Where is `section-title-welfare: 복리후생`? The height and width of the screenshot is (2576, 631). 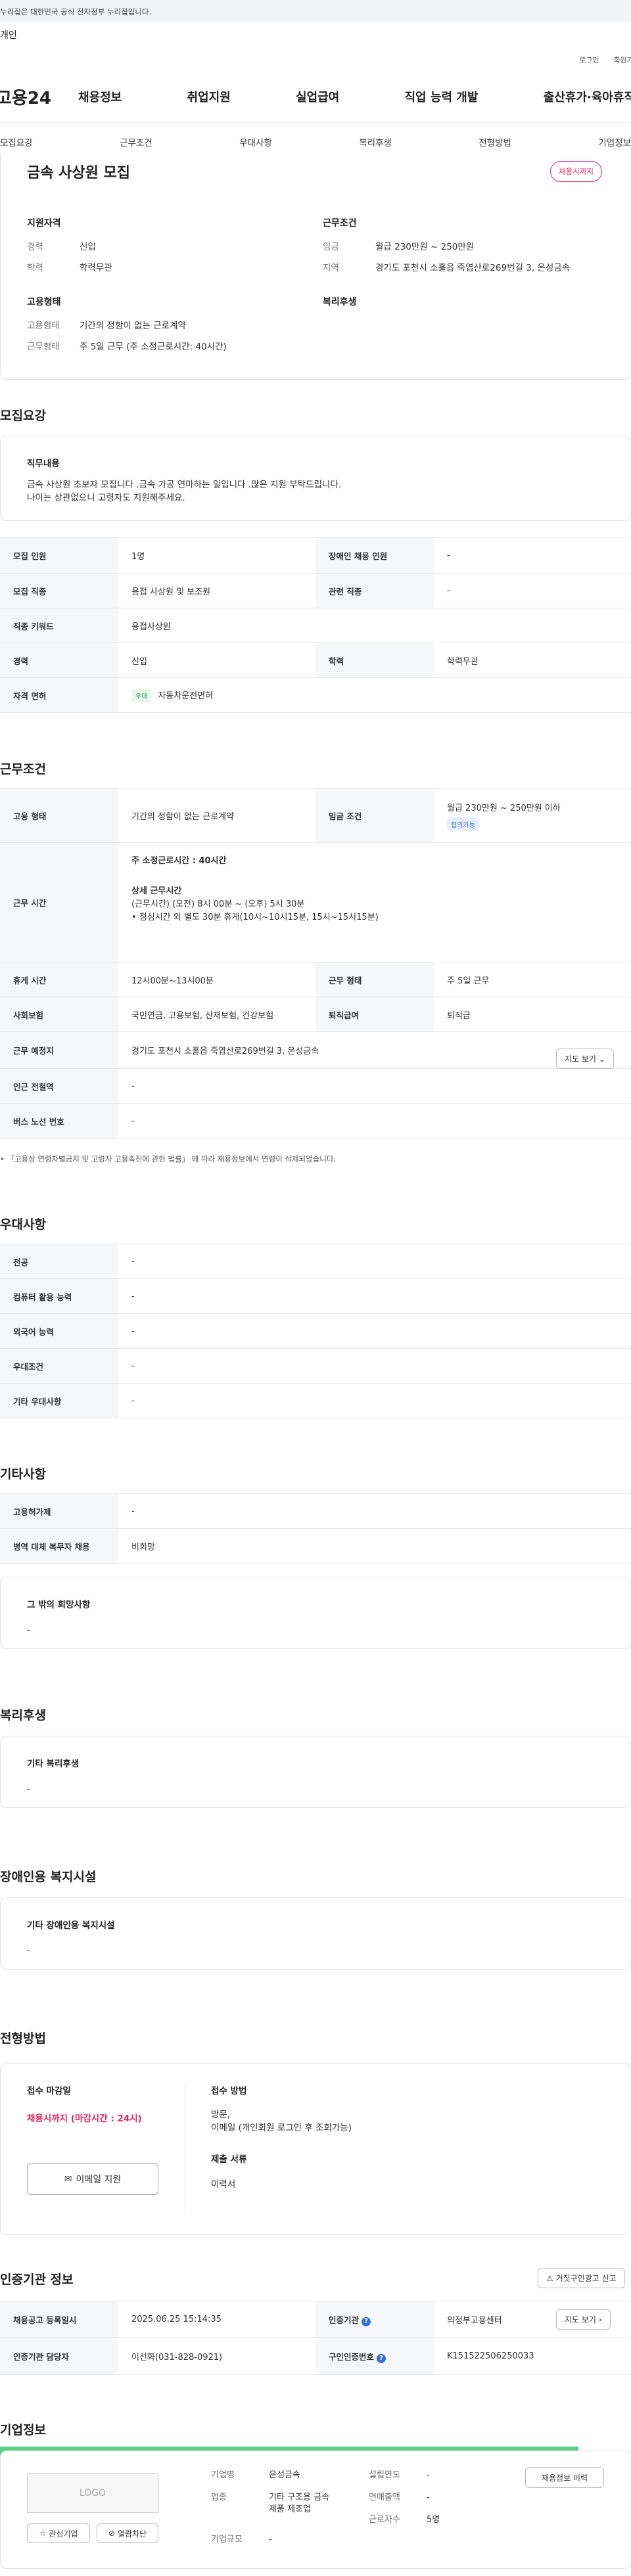
section-title-welfare: 복리후생 is located at coordinates (23, 1715).